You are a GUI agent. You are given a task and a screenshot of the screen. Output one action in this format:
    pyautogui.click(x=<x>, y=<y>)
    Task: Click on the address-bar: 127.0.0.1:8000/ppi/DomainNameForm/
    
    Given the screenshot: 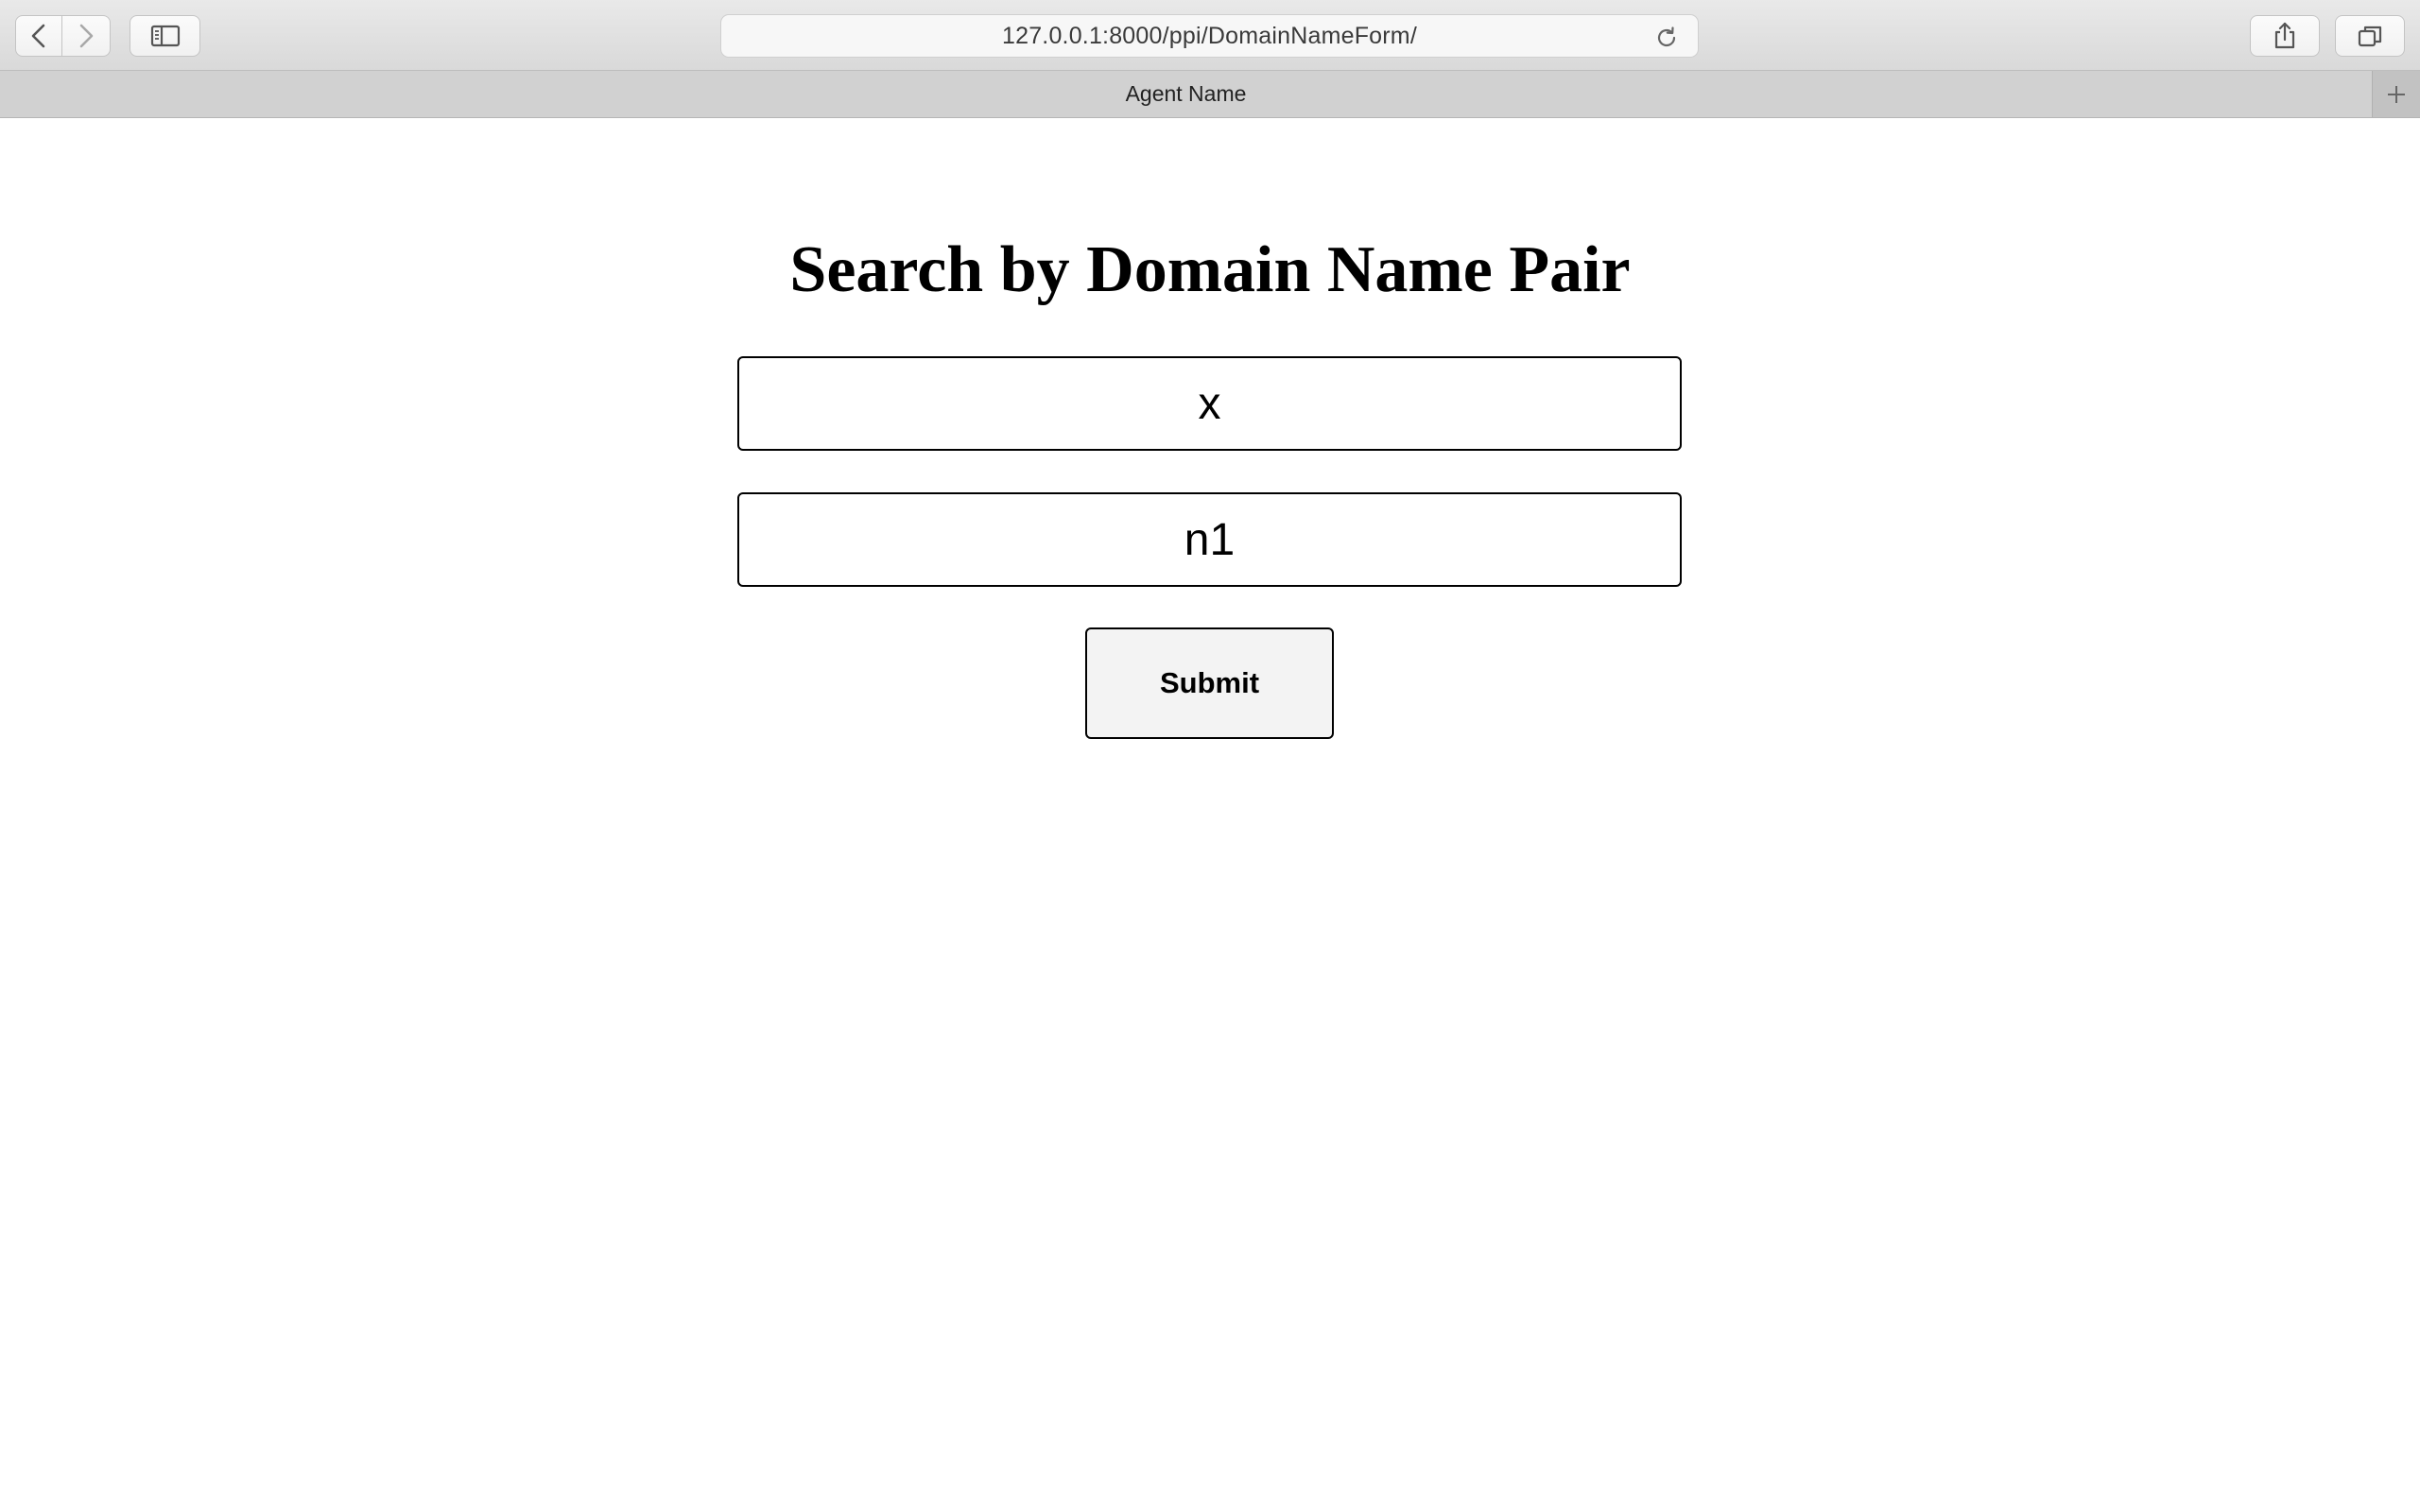 What is the action you would take?
    pyautogui.click(x=1210, y=36)
    